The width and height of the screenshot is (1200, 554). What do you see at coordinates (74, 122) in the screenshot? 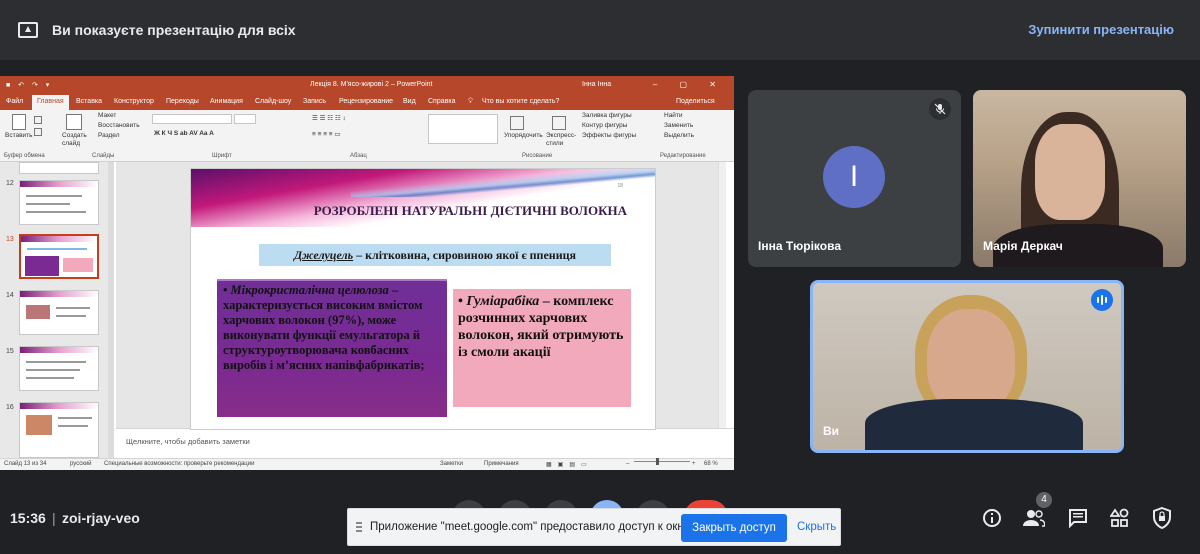
I see `new-slide-icon` at bounding box center [74, 122].